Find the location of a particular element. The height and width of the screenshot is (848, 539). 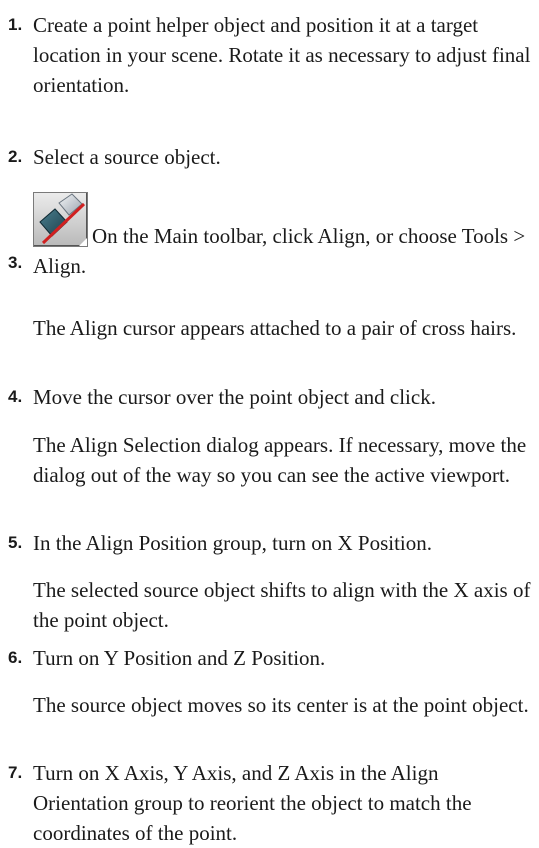

step-number: 5. is located at coordinates (15, 542).